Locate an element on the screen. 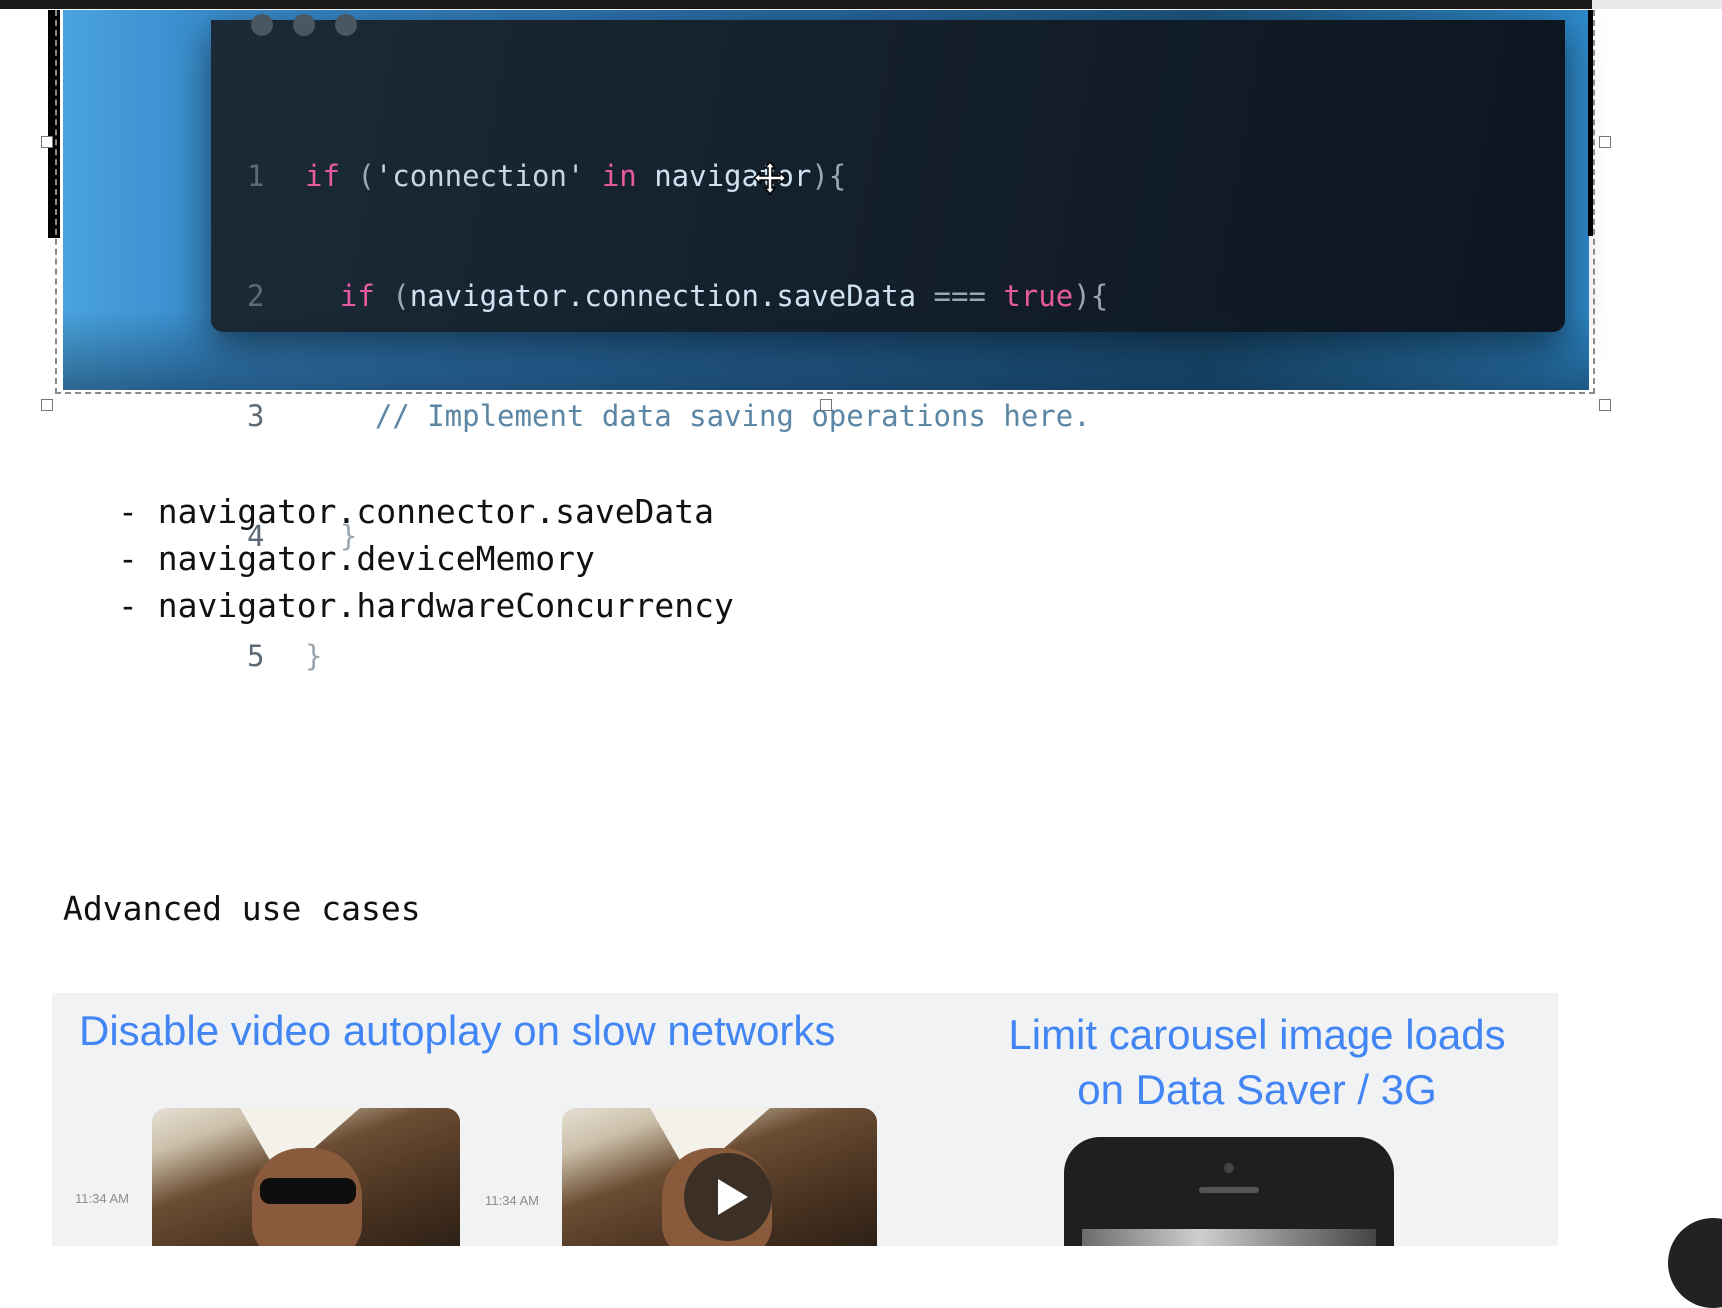 The image size is (1722, 1308). top-bar is located at coordinates (861, 4).